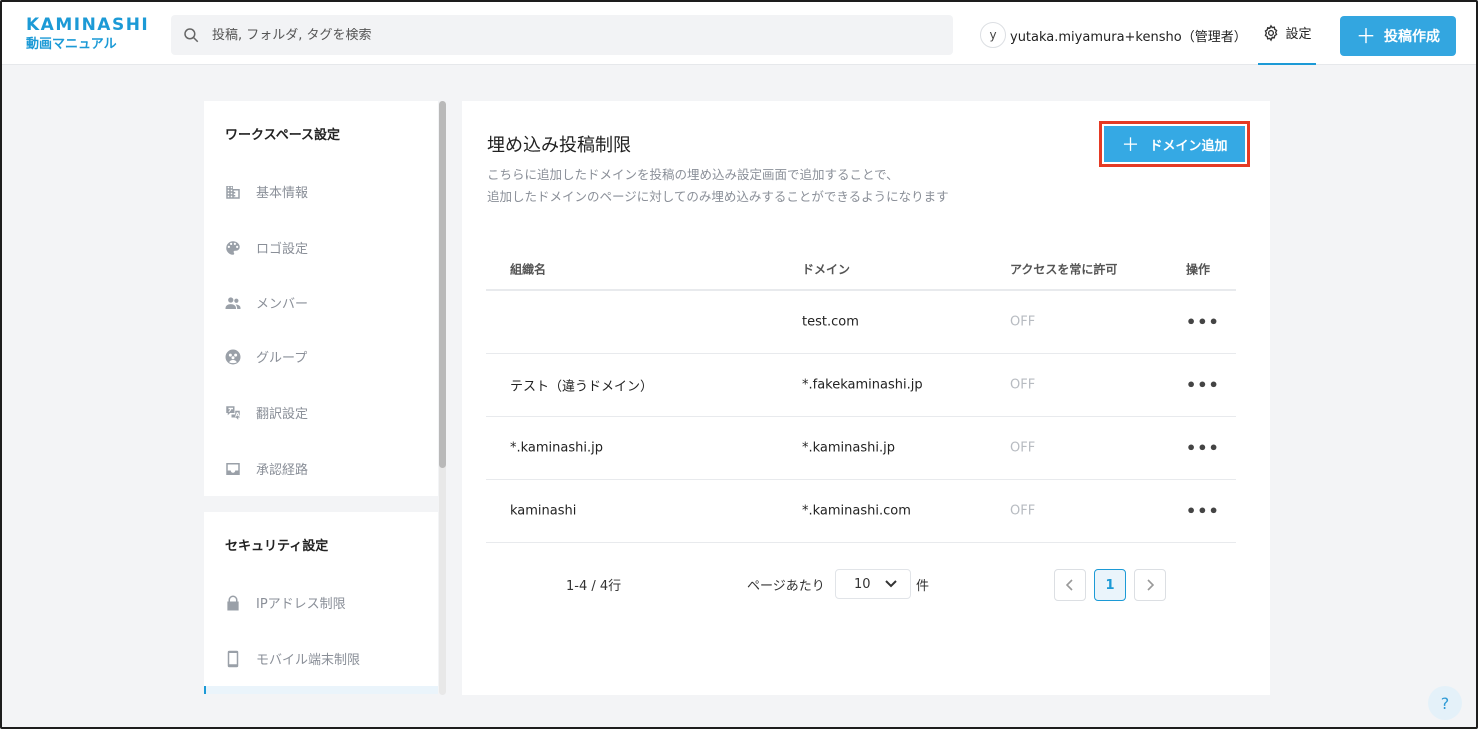  What do you see at coordinates (88, 25) in the screenshot?
I see `logo-brand: KAMINASHI` at bounding box center [88, 25].